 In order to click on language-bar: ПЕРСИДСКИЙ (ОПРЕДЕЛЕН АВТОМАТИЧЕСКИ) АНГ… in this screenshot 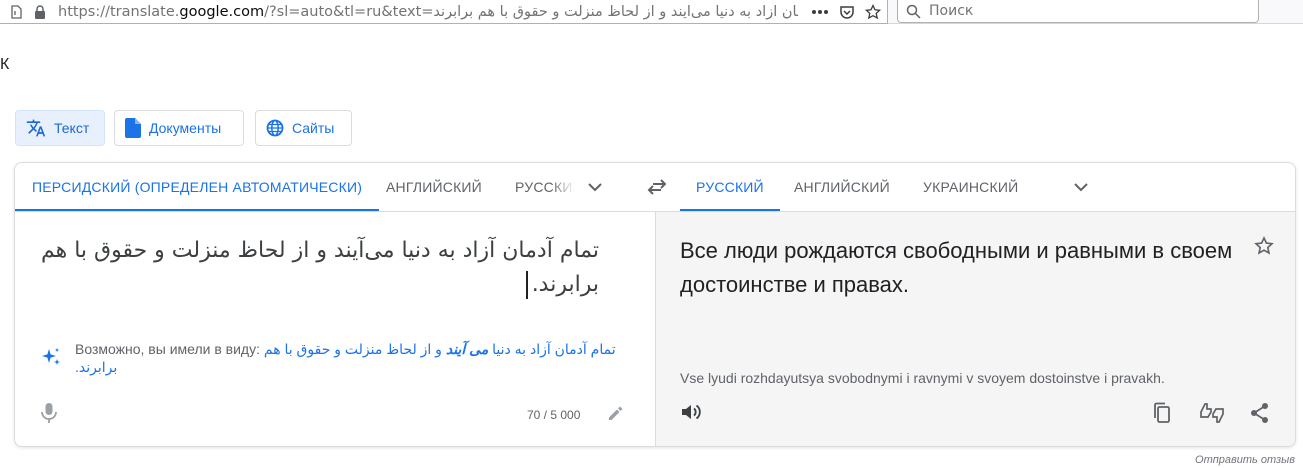, I will do `click(655, 187)`.